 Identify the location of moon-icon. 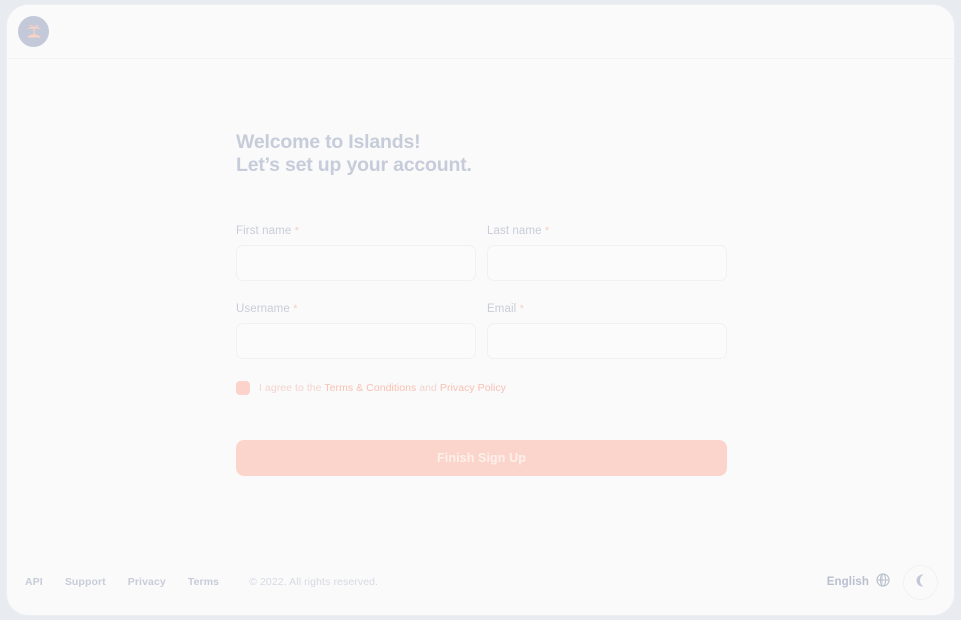
(920, 582).